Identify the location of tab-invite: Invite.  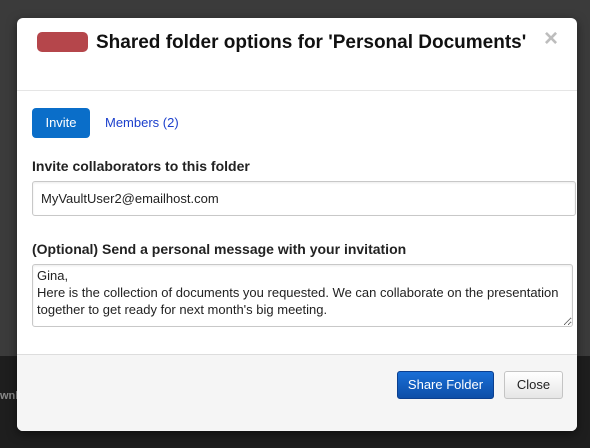
(61, 123).